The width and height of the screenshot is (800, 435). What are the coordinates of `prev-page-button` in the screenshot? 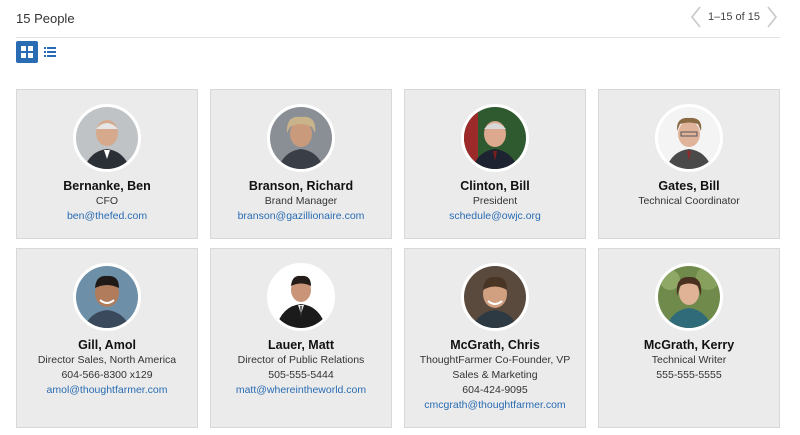 It's located at (696, 17).